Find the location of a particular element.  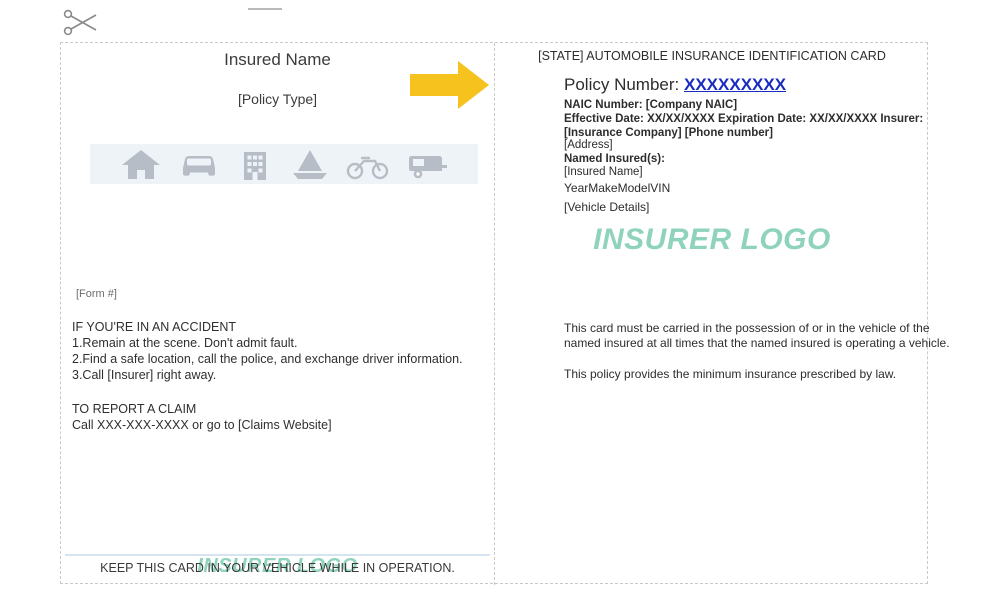

vehicle-header: YearMakeModelVIN is located at coordinates (617, 188).